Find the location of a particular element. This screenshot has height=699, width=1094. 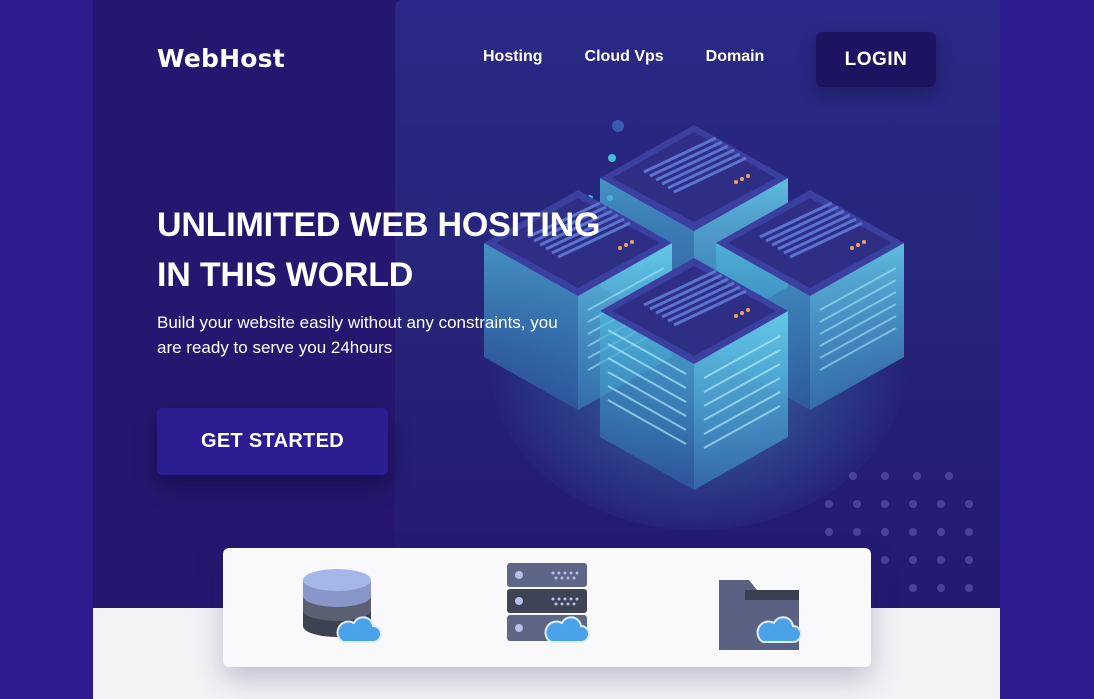

get-started-button: GET STARTED is located at coordinates (272, 441).